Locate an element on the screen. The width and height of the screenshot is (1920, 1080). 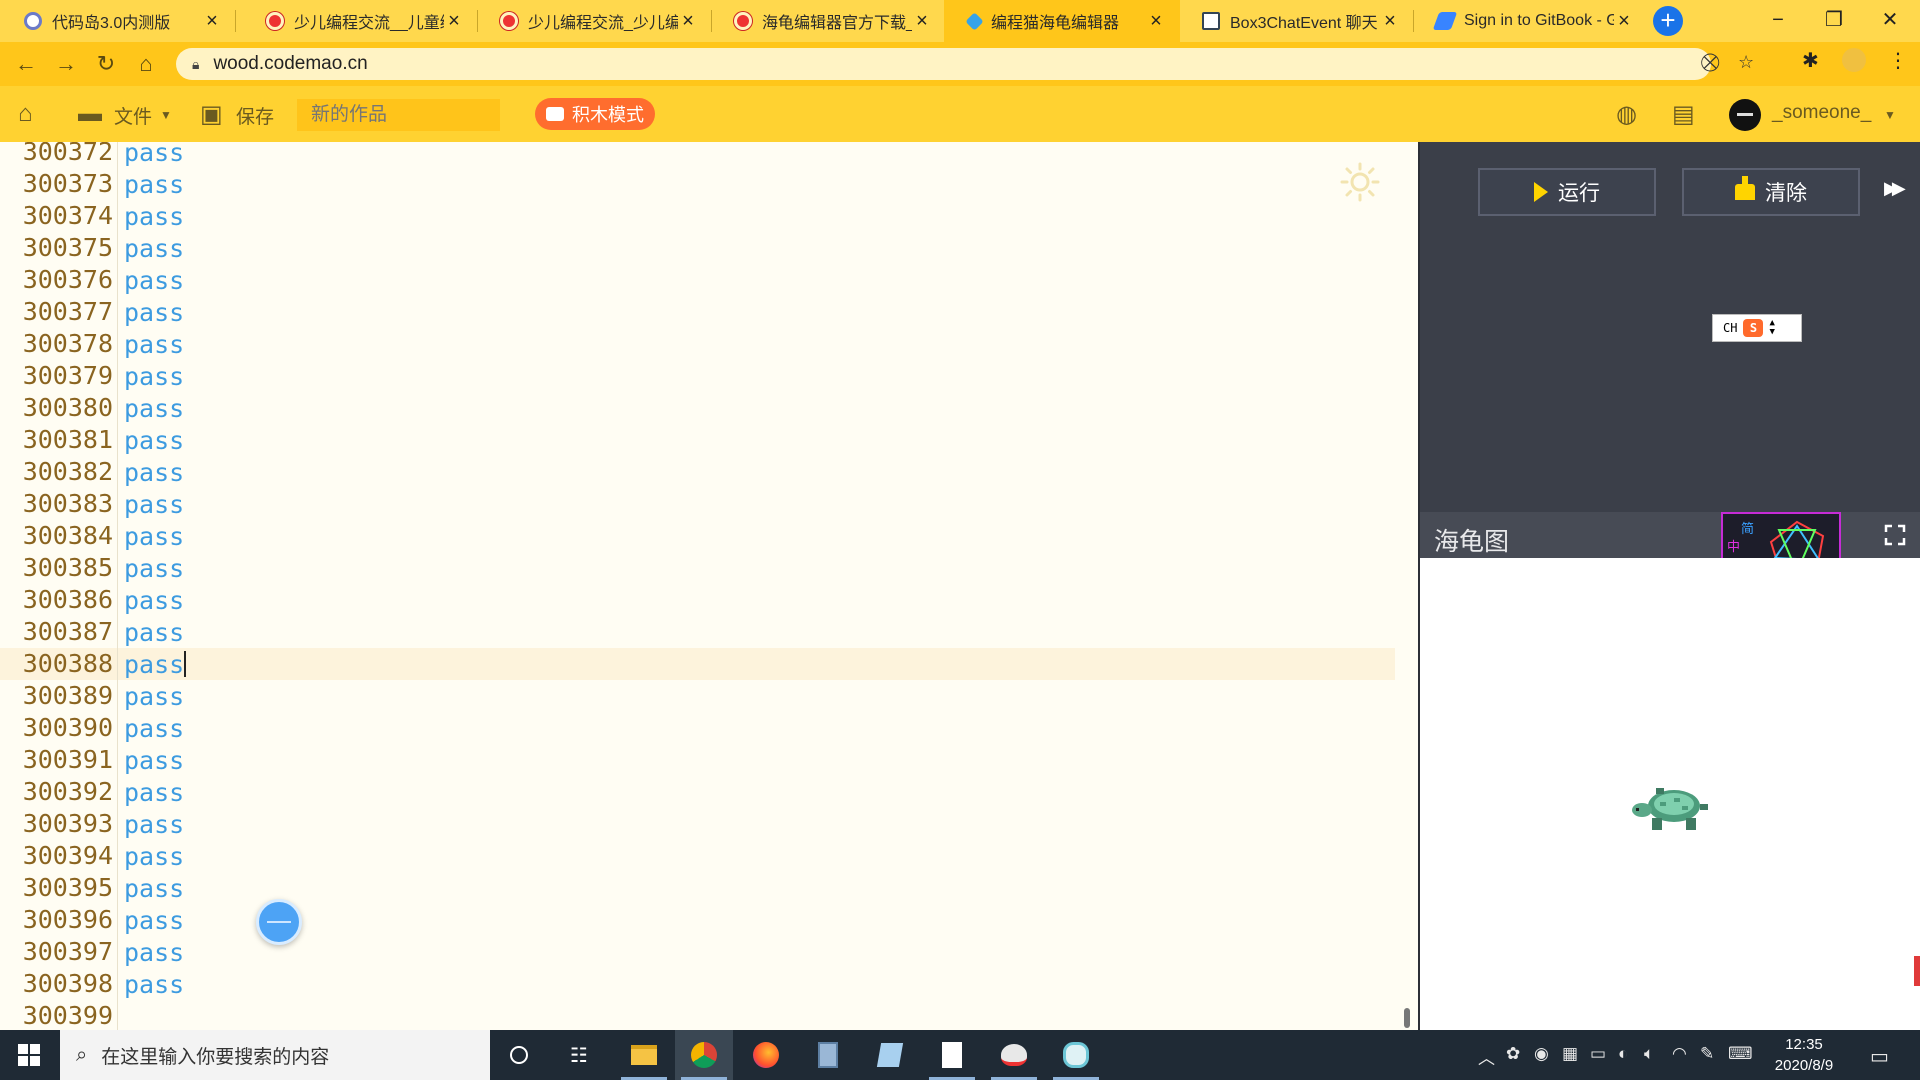
code-line: 300372 pass is located at coordinates (697, 155).